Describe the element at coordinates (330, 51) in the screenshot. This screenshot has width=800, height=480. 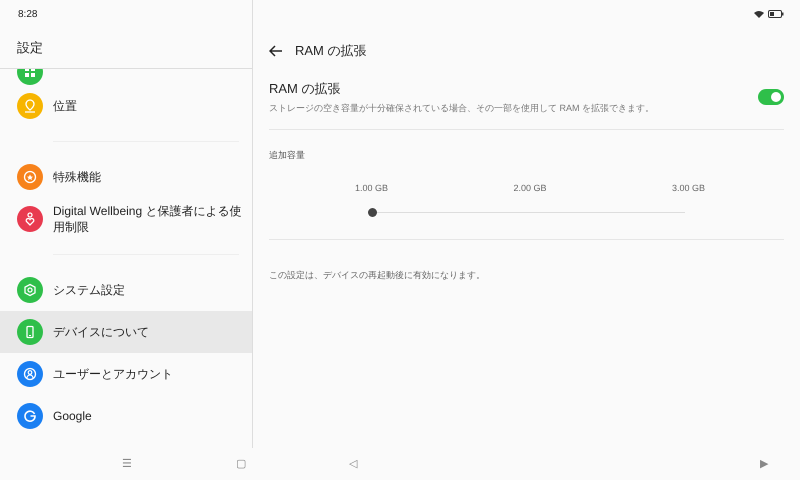
I see `page-title: RAM の拡張` at that location.